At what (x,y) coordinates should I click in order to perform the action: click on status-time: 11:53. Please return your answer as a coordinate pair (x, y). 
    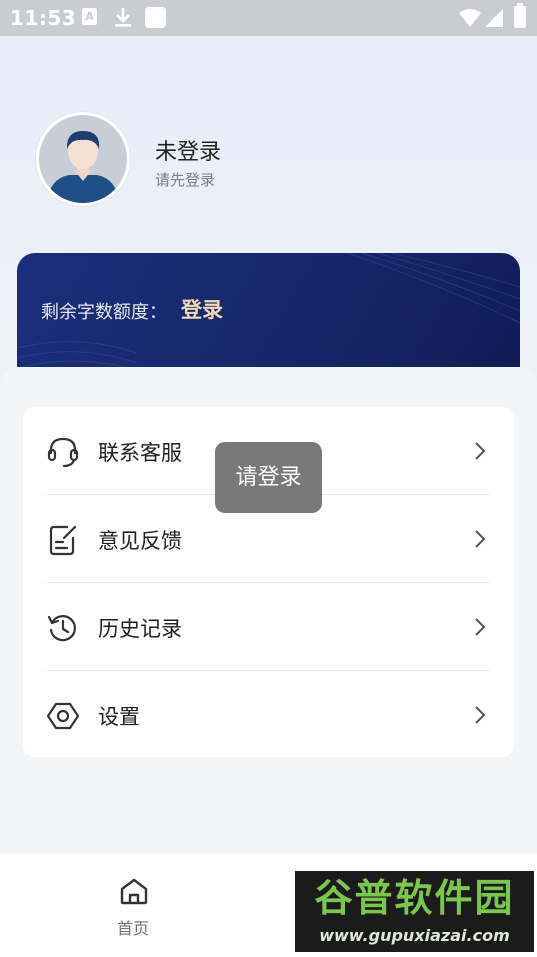
    Looking at the image, I should click on (43, 18).